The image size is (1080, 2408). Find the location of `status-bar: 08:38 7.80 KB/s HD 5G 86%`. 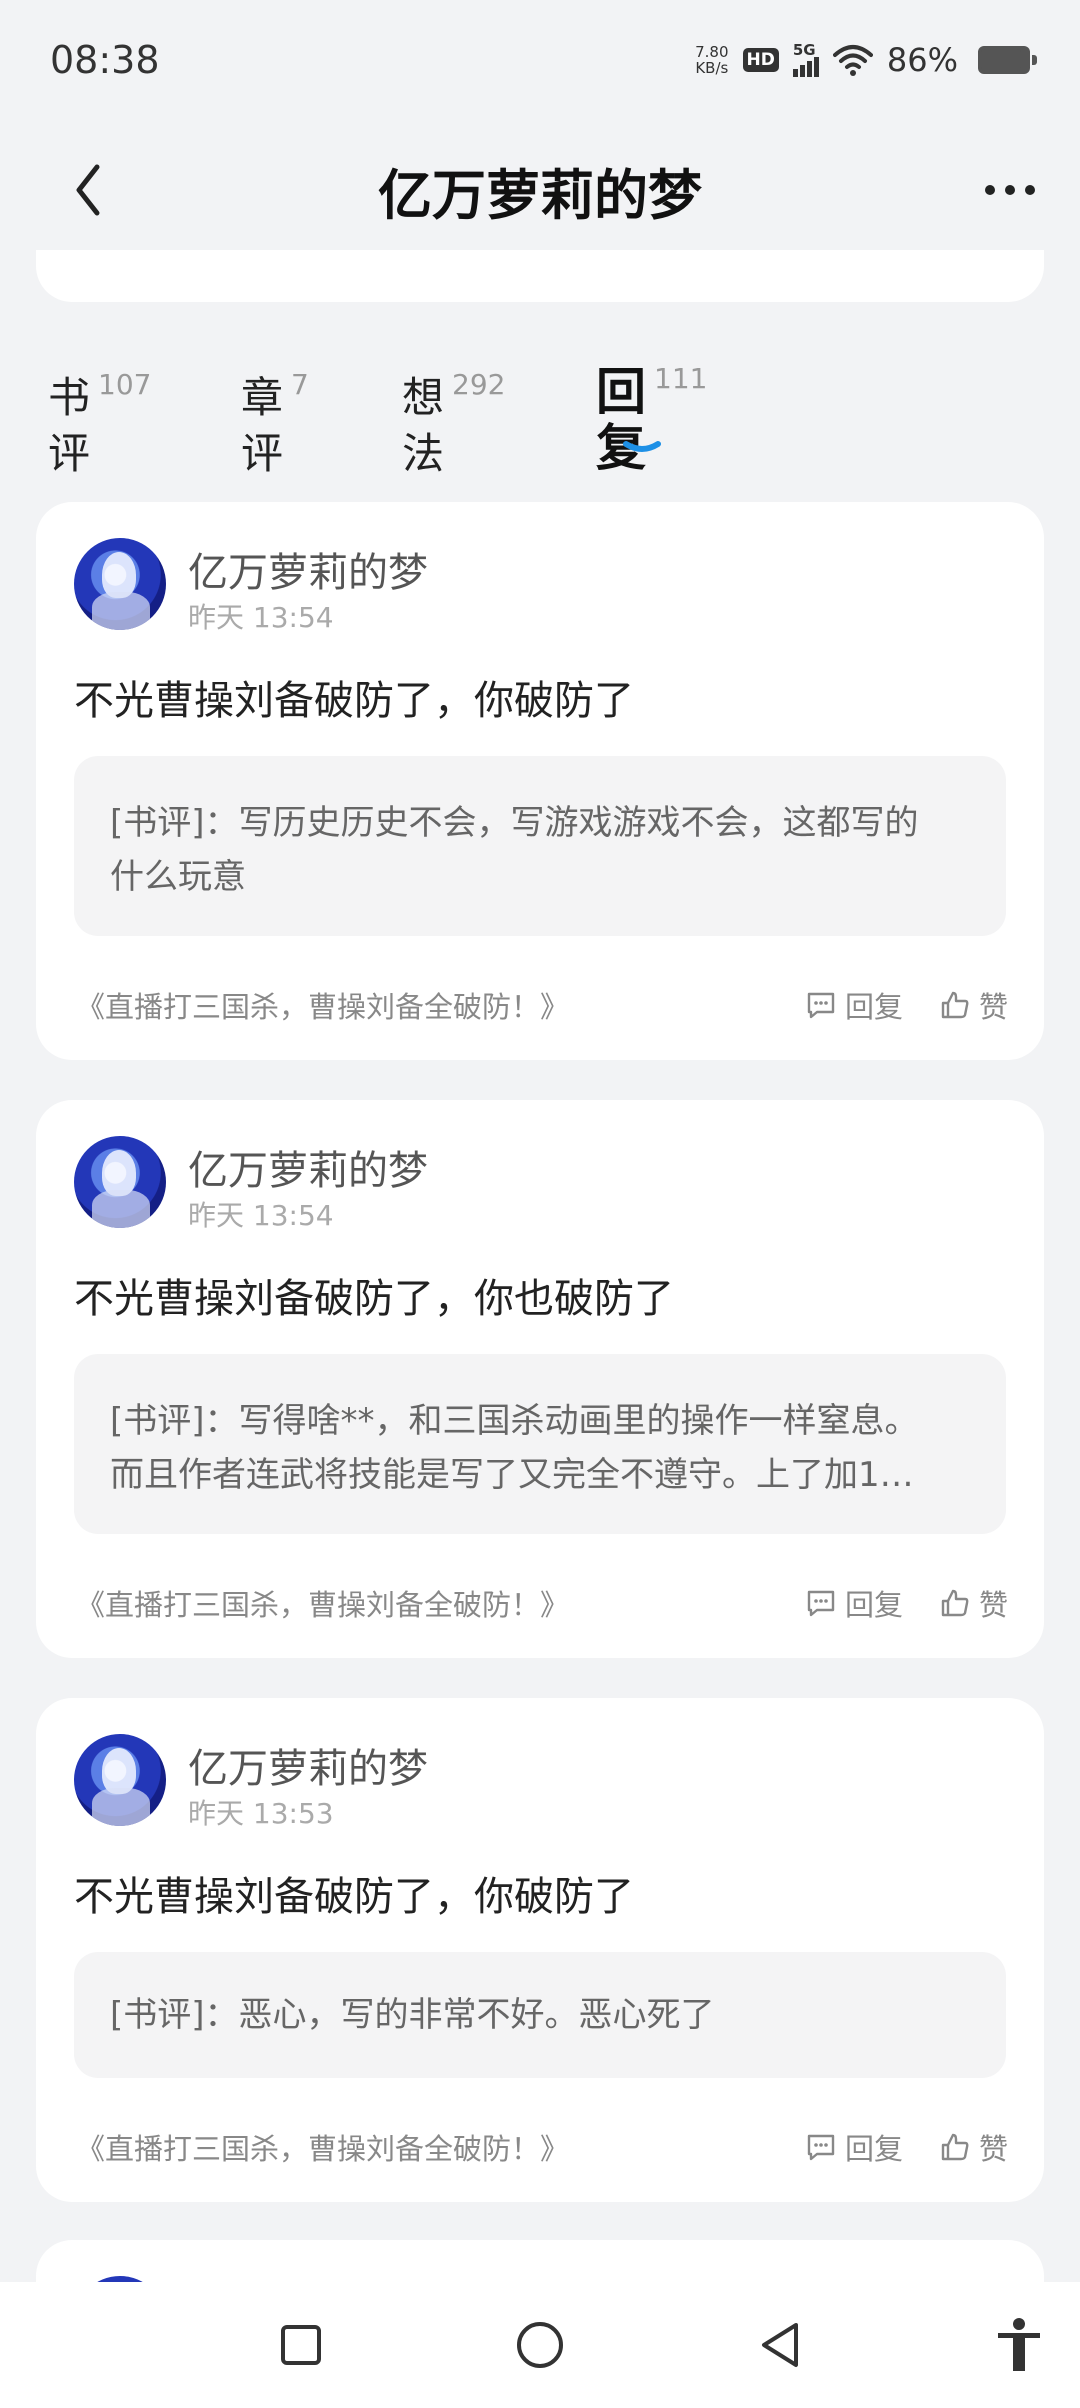

status-bar: 08:38 7.80 KB/s HD 5G 86% is located at coordinates (540, 60).